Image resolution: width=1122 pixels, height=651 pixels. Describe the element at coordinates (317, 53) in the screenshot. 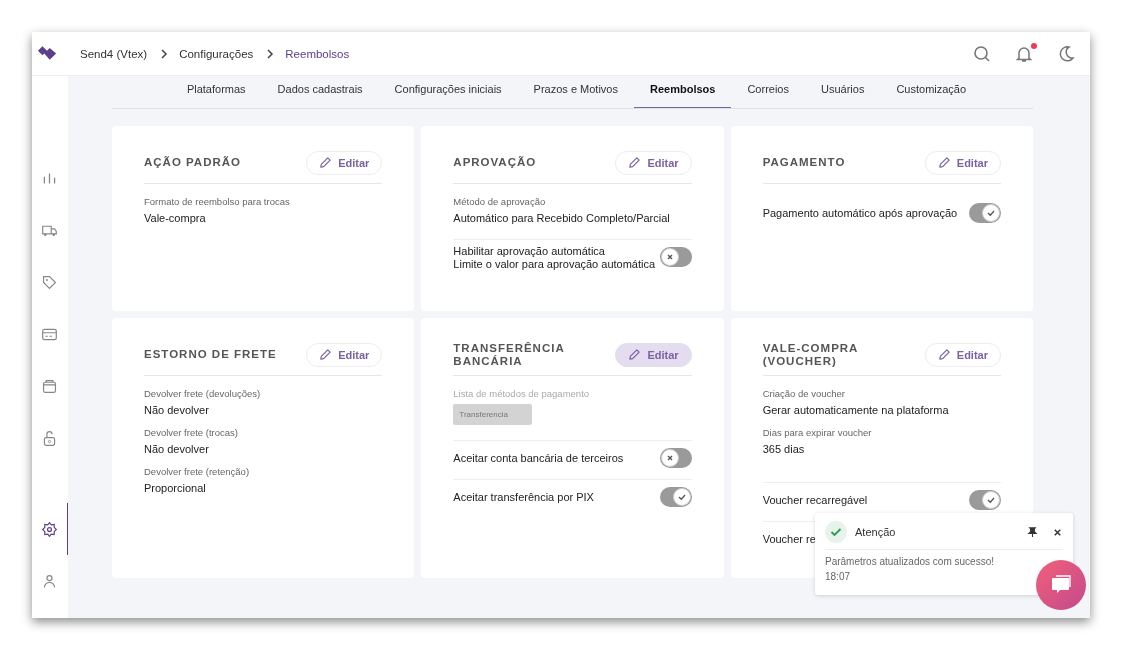

I see `breadcrumb-link: Reembolsos` at that location.